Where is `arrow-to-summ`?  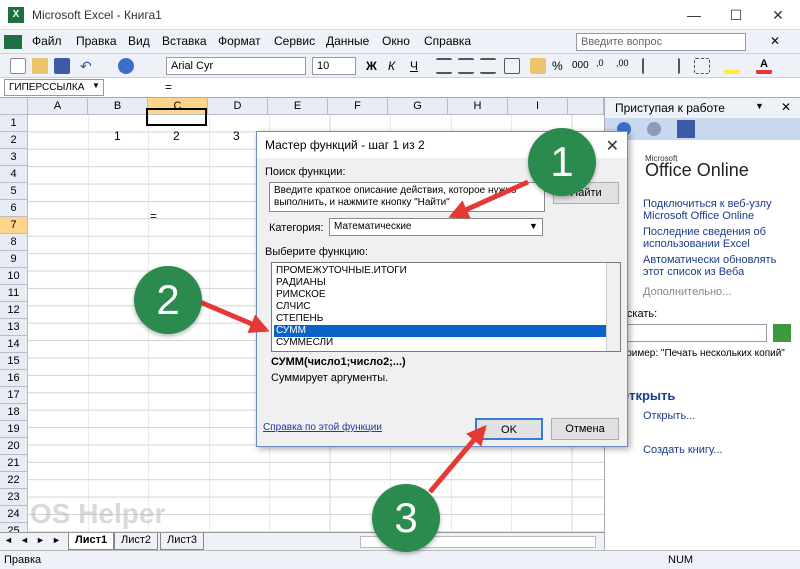
arrow-to-summ is located at coordinates (234, 316).